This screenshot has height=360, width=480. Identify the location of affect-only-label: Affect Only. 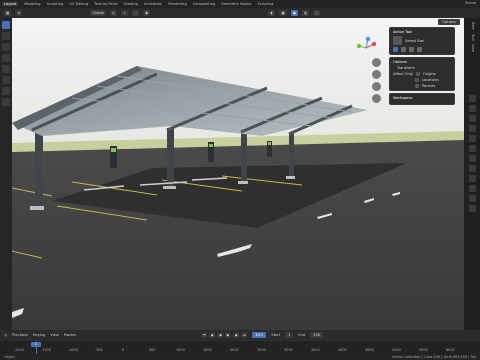
(403, 74).